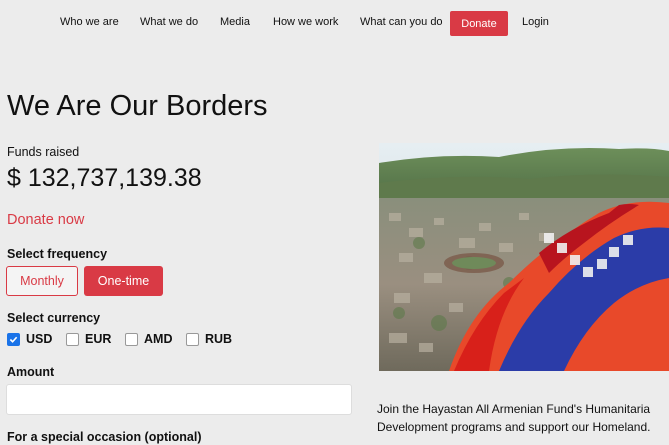 This screenshot has width=669, height=445. I want to click on nav-donate-button: Donate, so click(479, 23).